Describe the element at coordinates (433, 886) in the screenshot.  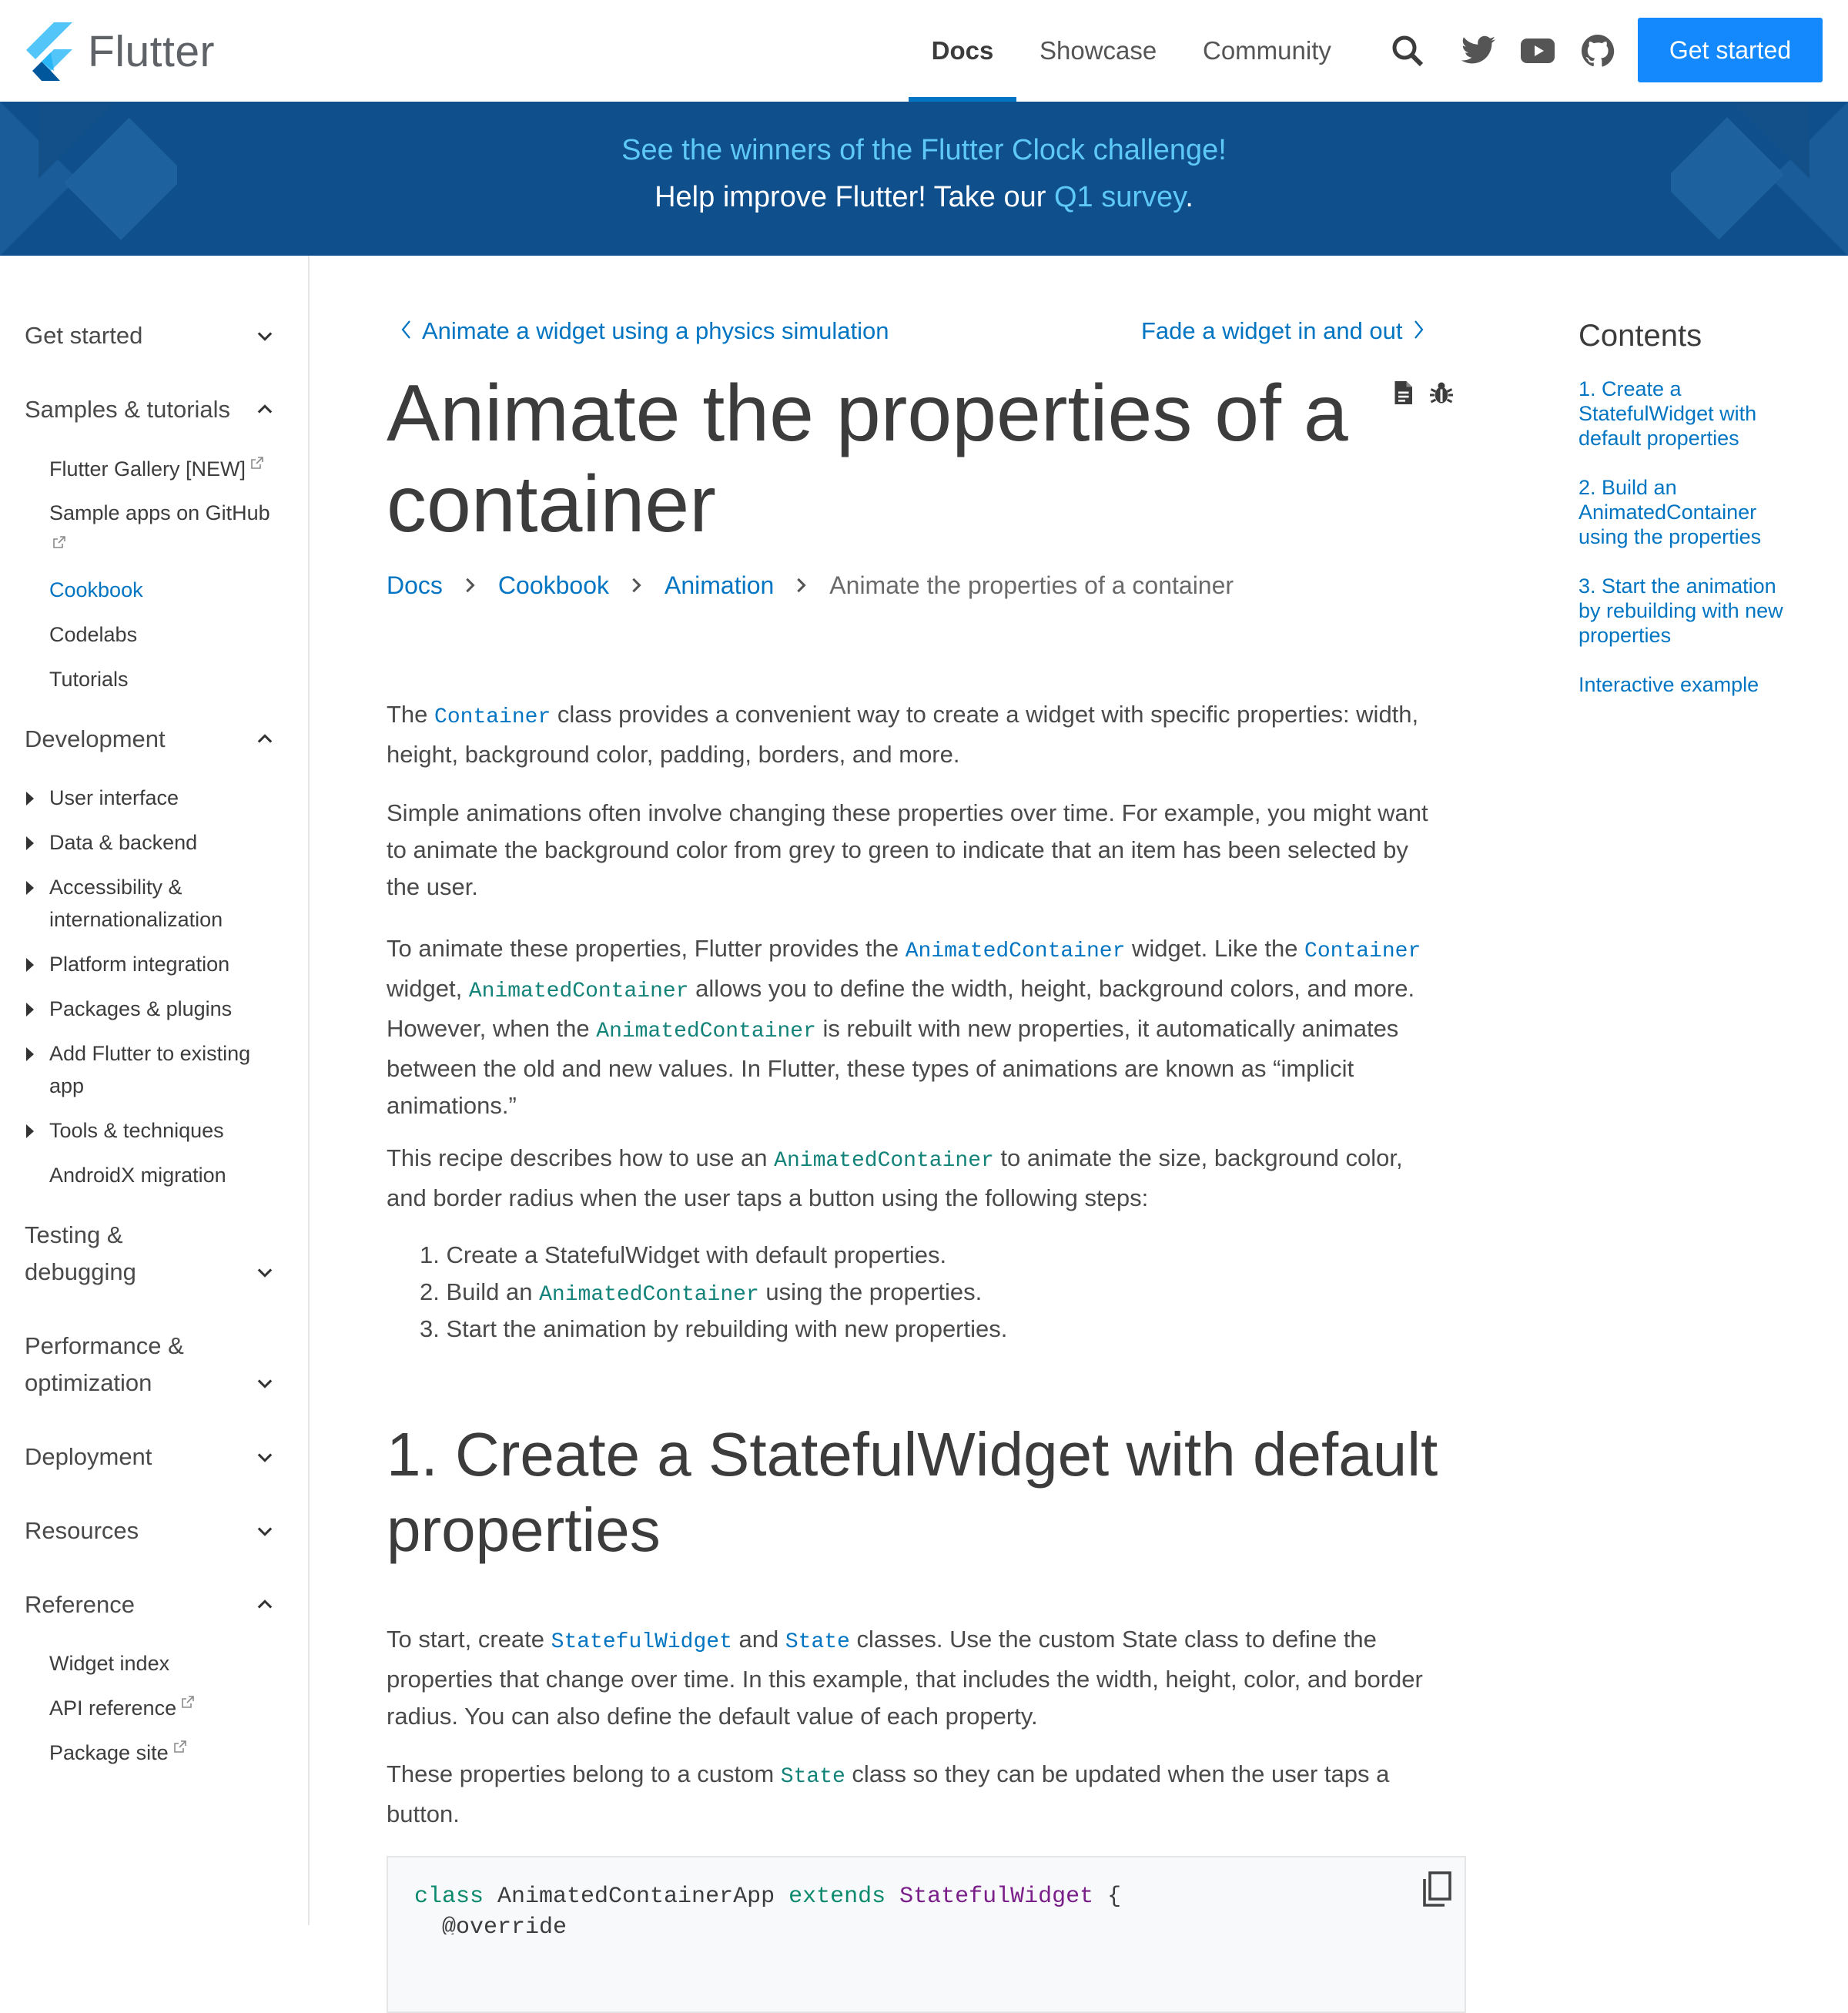
I see `text: the user.` at that location.